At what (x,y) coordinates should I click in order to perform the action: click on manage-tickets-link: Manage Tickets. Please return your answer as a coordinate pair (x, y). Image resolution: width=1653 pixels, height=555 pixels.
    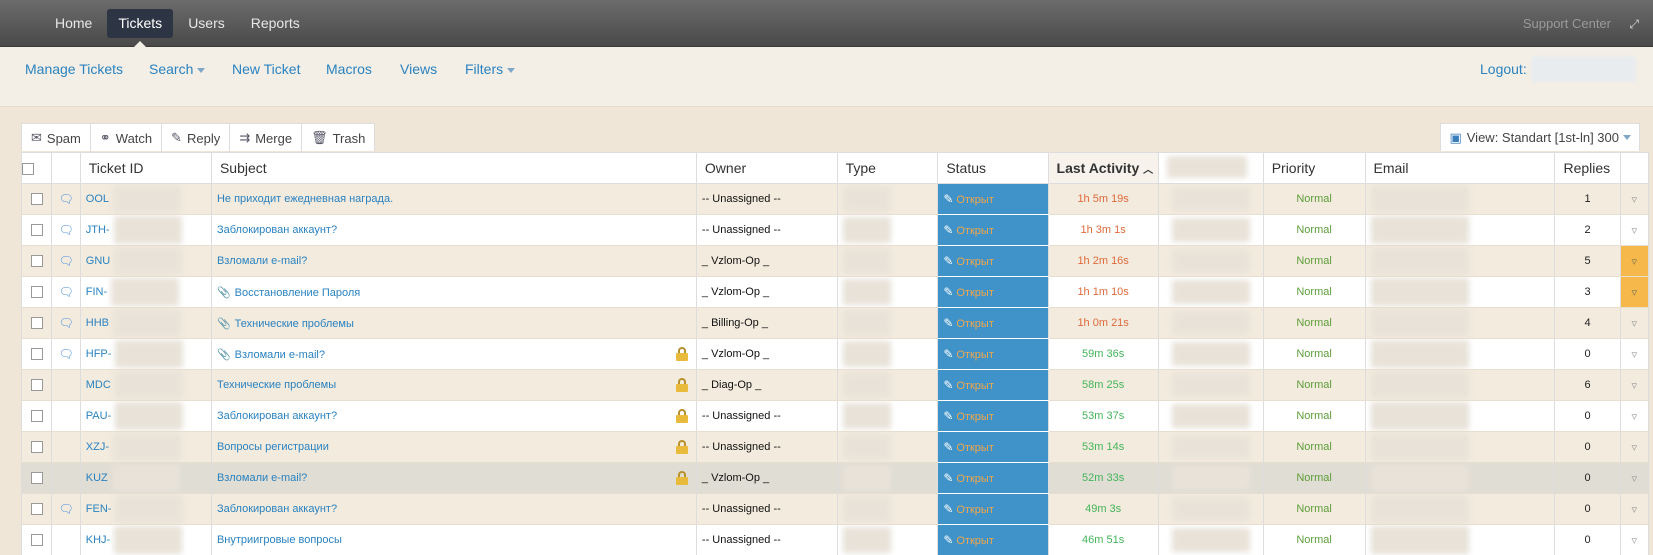
    Looking at the image, I should click on (74, 69).